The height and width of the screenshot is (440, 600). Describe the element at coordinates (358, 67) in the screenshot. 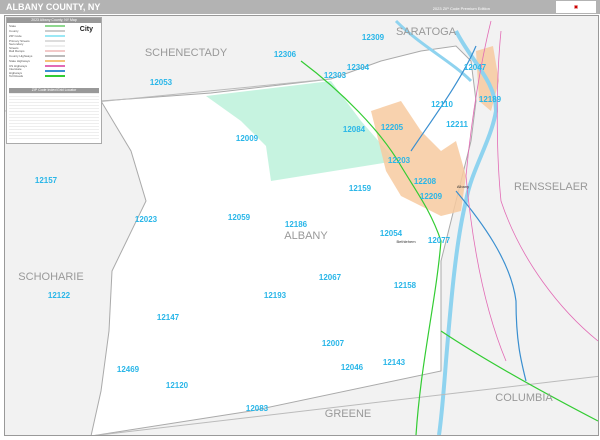

I see `zip-label: 12304` at that location.